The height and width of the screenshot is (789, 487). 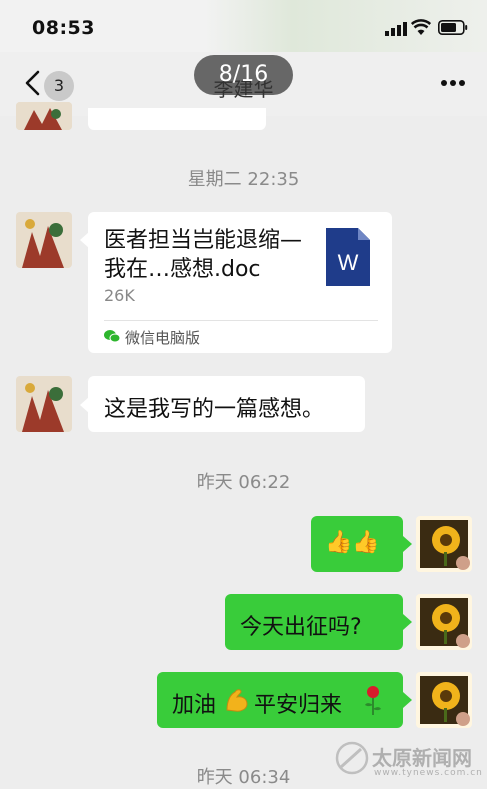 I want to click on message-text-part: 加油, so click(x=194, y=705).